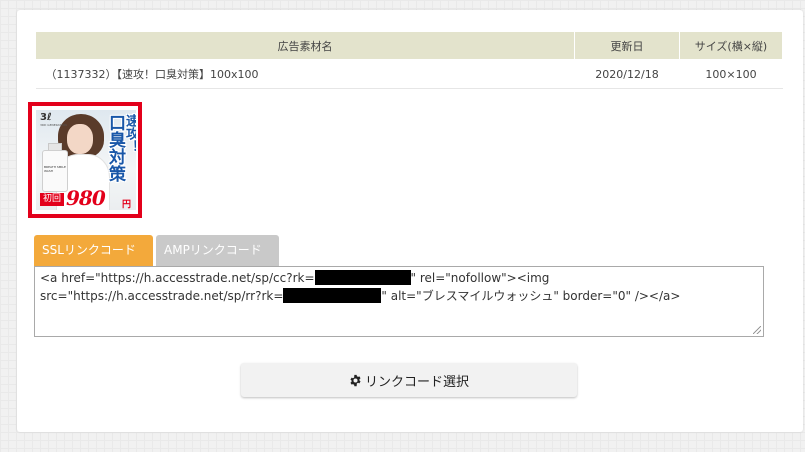 This screenshot has height=452, width=805. I want to click on brand-logo-sub: 3RD GENERATION, so click(53, 125).